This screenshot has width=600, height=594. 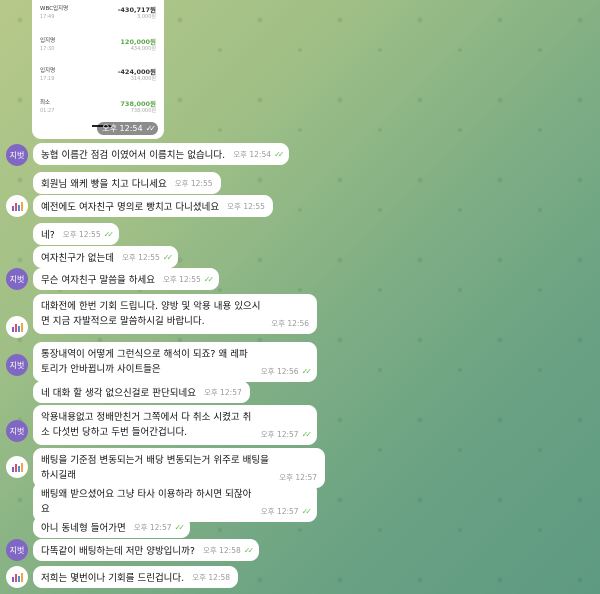 I want to click on message-bubble: 아니 동네형 들어가면 오후 12:57 ✓✓, so click(x=111, y=527).